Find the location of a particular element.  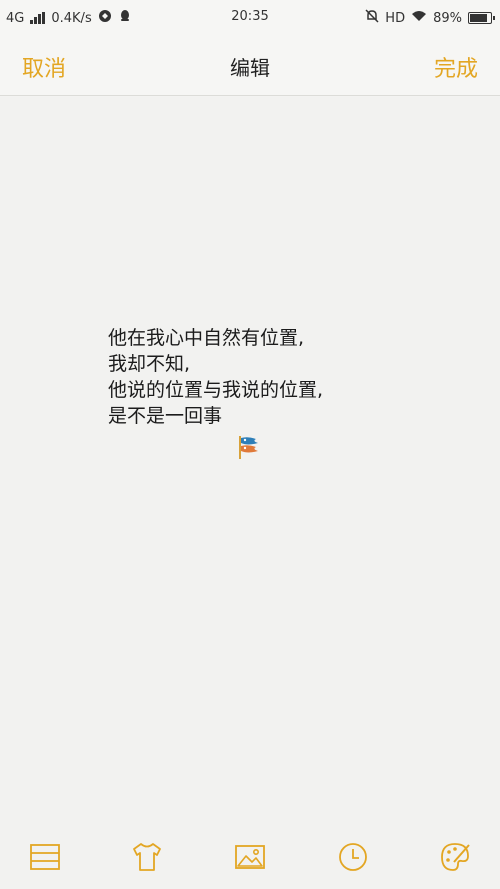

done-button: 完成 is located at coordinates (456, 67).